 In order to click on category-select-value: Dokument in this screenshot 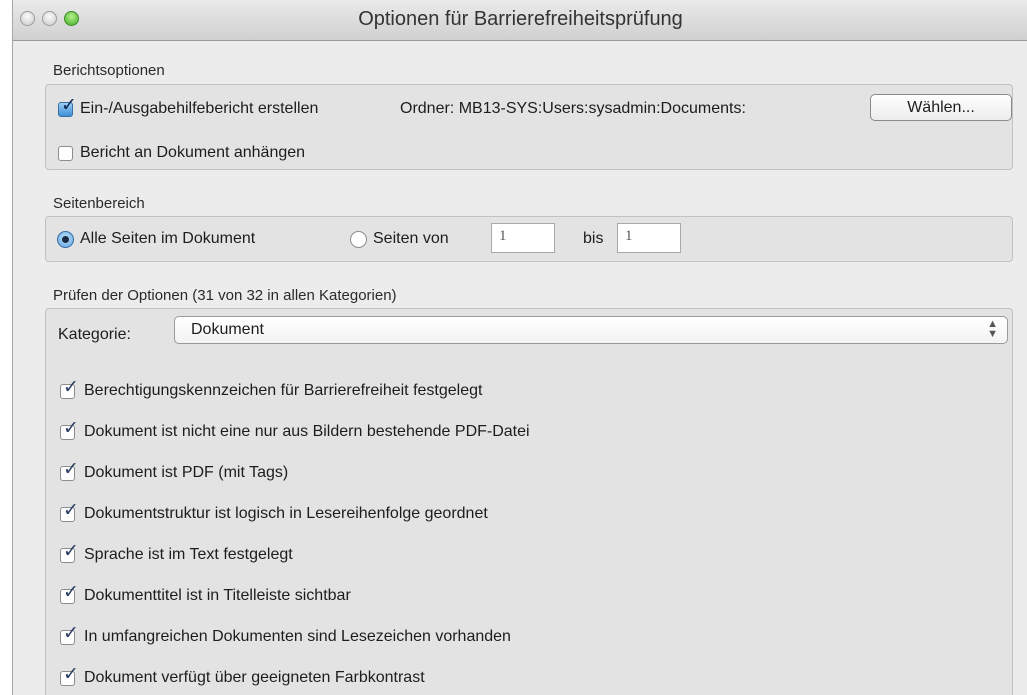, I will do `click(227, 329)`.